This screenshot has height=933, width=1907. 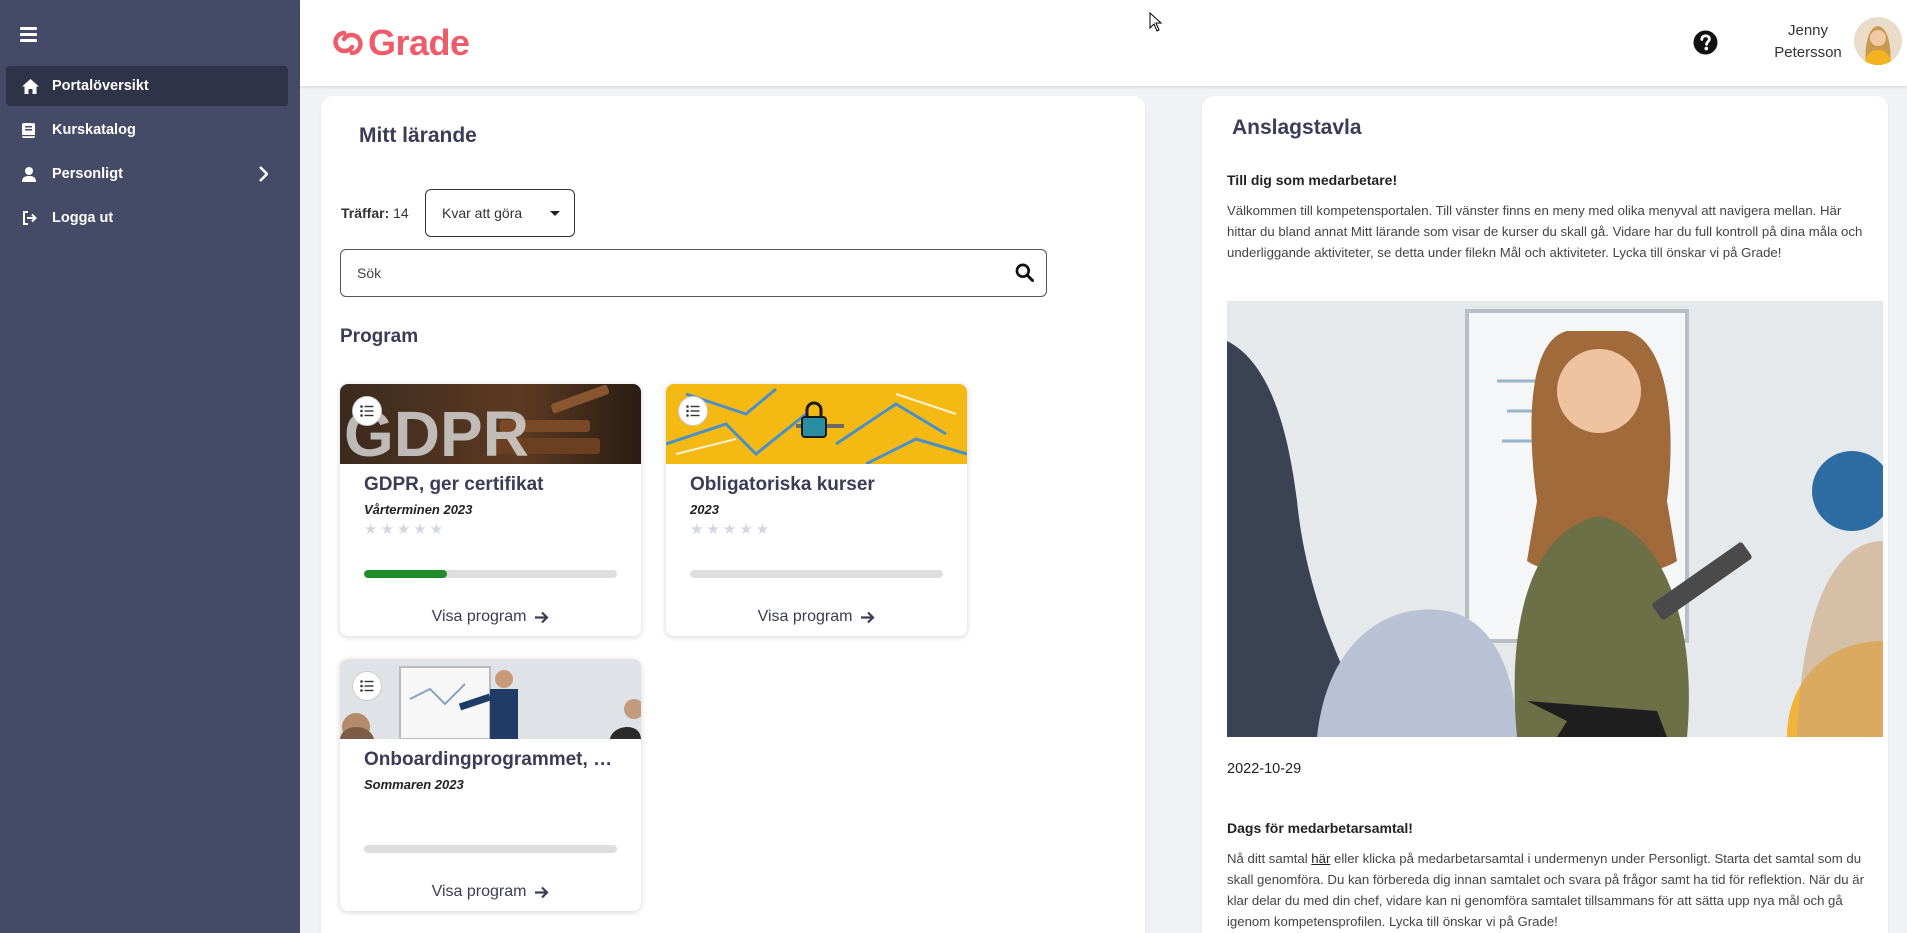 What do you see at coordinates (419, 42) in the screenshot?
I see `logo-text: Grade` at bounding box center [419, 42].